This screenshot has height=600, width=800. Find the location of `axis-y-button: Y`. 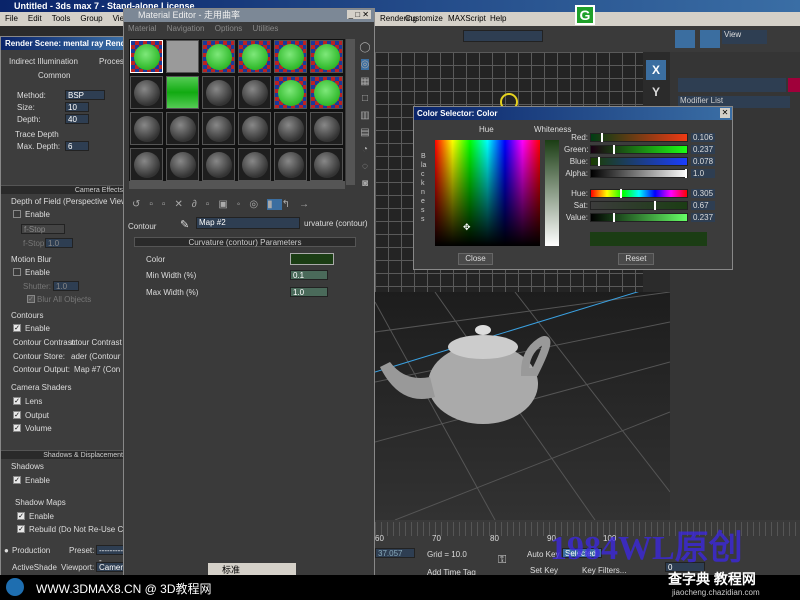

axis-y-button: Y is located at coordinates (656, 92).